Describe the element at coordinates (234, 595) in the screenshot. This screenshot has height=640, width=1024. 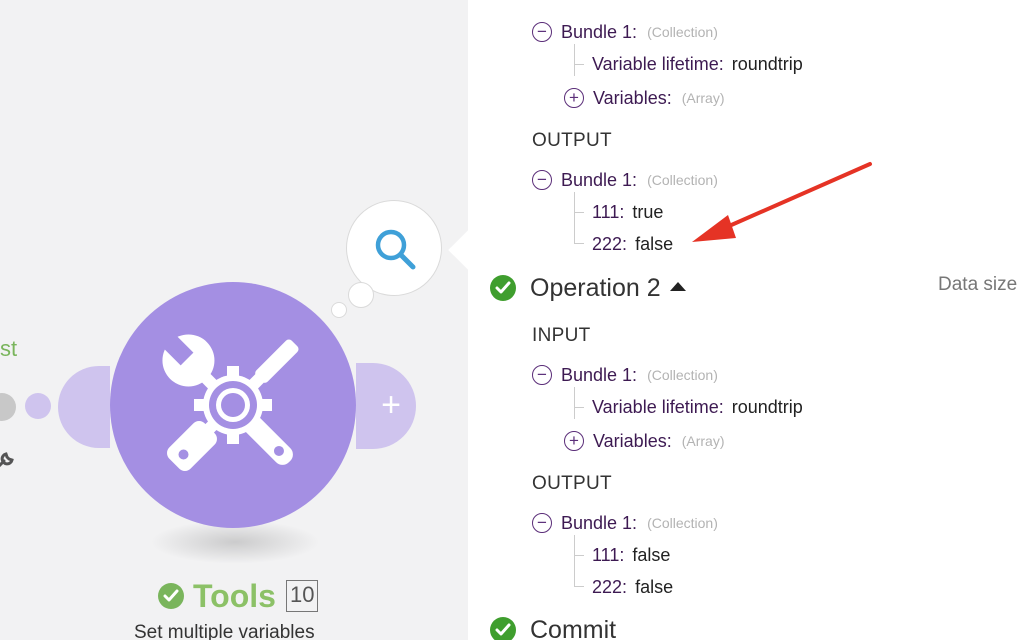
I see `module-name: Tools` at that location.